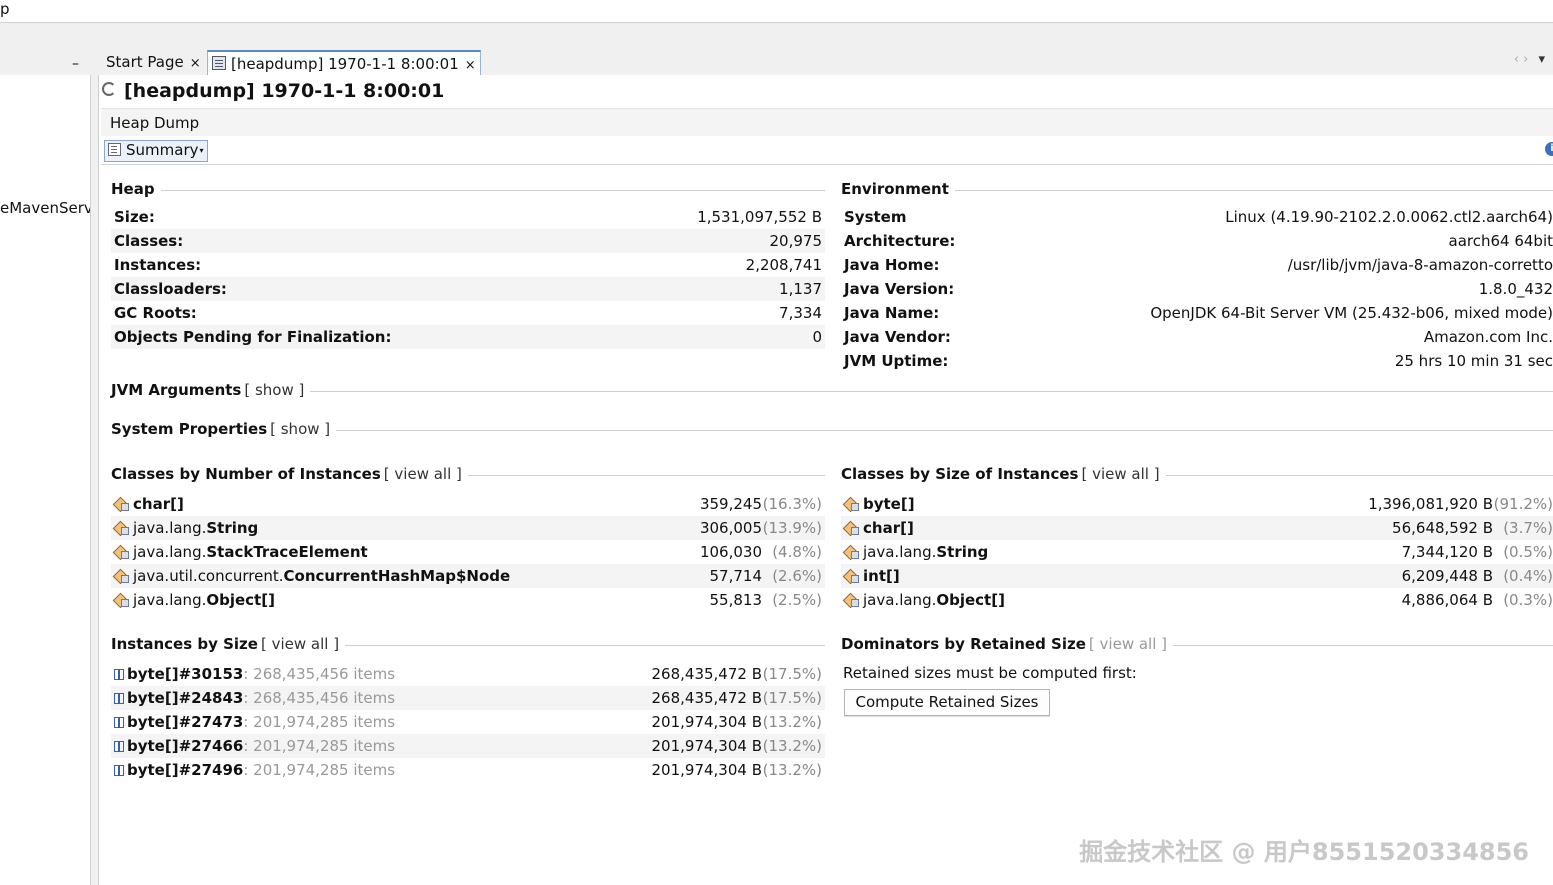 The width and height of the screenshot is (1553, 885). I want to click on view-select-label: Summary, so click(162, 150).